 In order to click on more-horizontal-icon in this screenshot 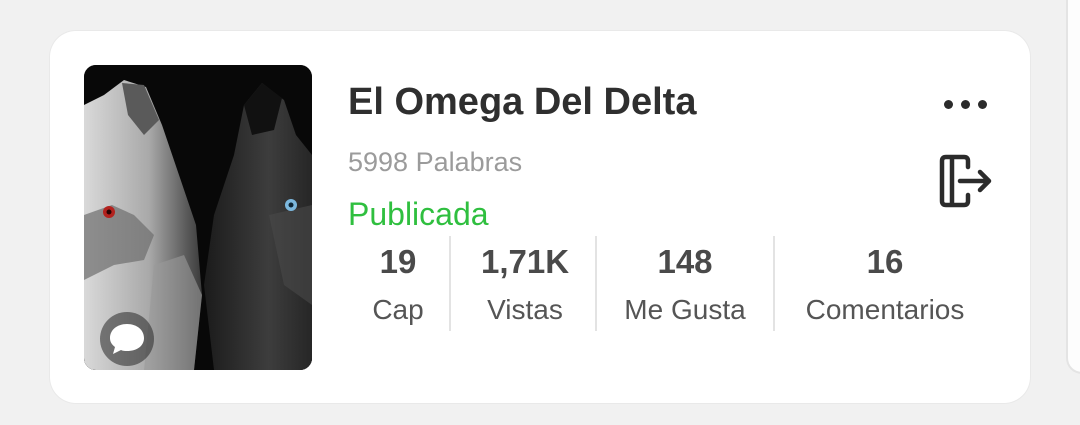, I will do `click(948, 104)`.